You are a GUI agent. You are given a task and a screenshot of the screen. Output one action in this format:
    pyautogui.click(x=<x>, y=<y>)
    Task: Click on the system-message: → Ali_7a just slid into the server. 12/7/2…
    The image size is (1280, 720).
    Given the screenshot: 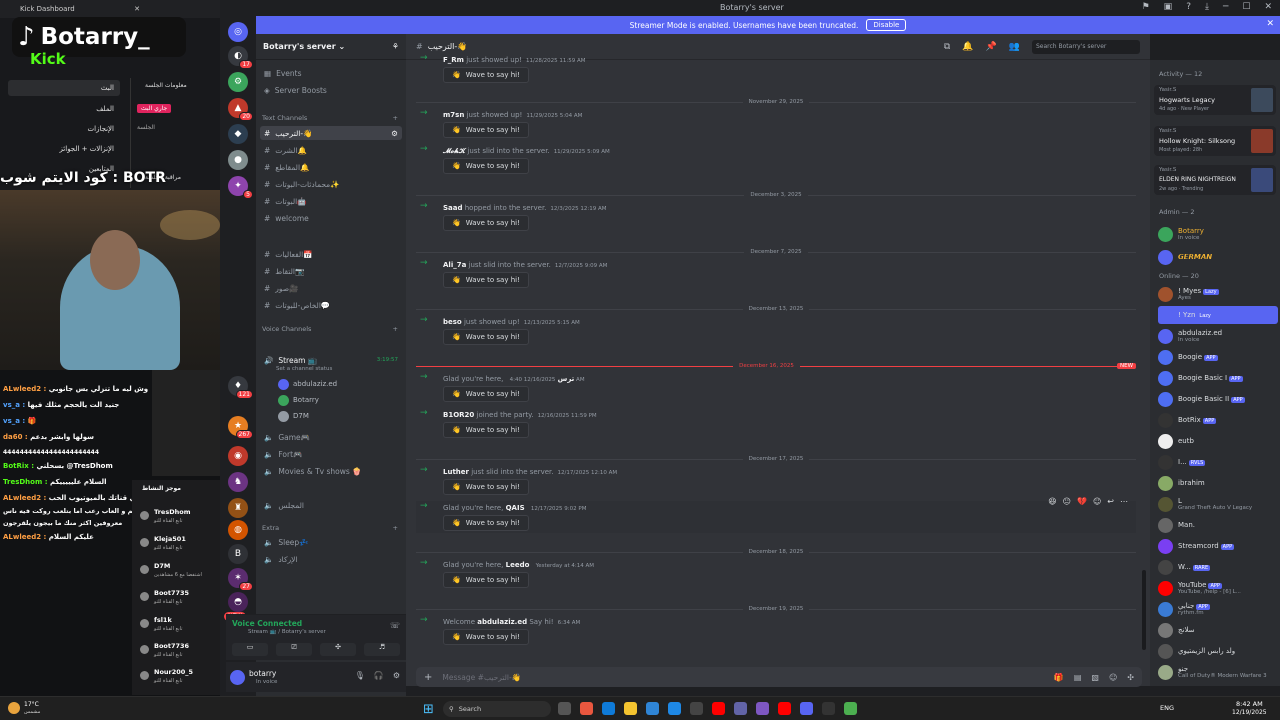 What is the action you would take?
    pyautogui.click(x=776, y=274)
    